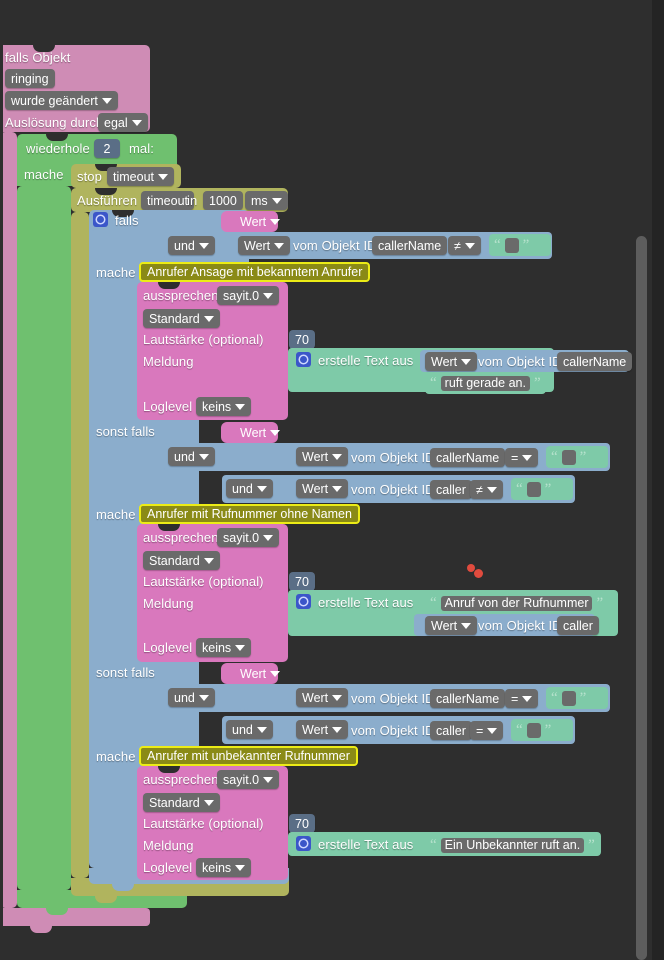 This screenshot has width=664, height=960. I want to click on b3-speak-voice-select: Standard, so click(181, 802).